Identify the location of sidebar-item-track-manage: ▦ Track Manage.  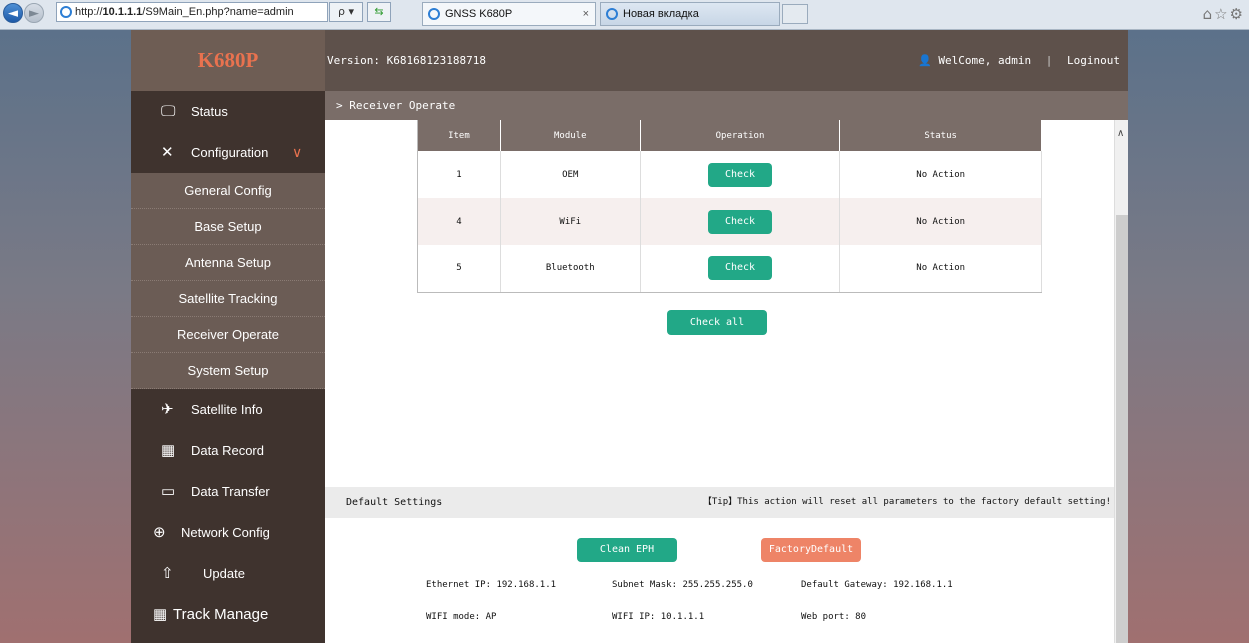
(228, 614).